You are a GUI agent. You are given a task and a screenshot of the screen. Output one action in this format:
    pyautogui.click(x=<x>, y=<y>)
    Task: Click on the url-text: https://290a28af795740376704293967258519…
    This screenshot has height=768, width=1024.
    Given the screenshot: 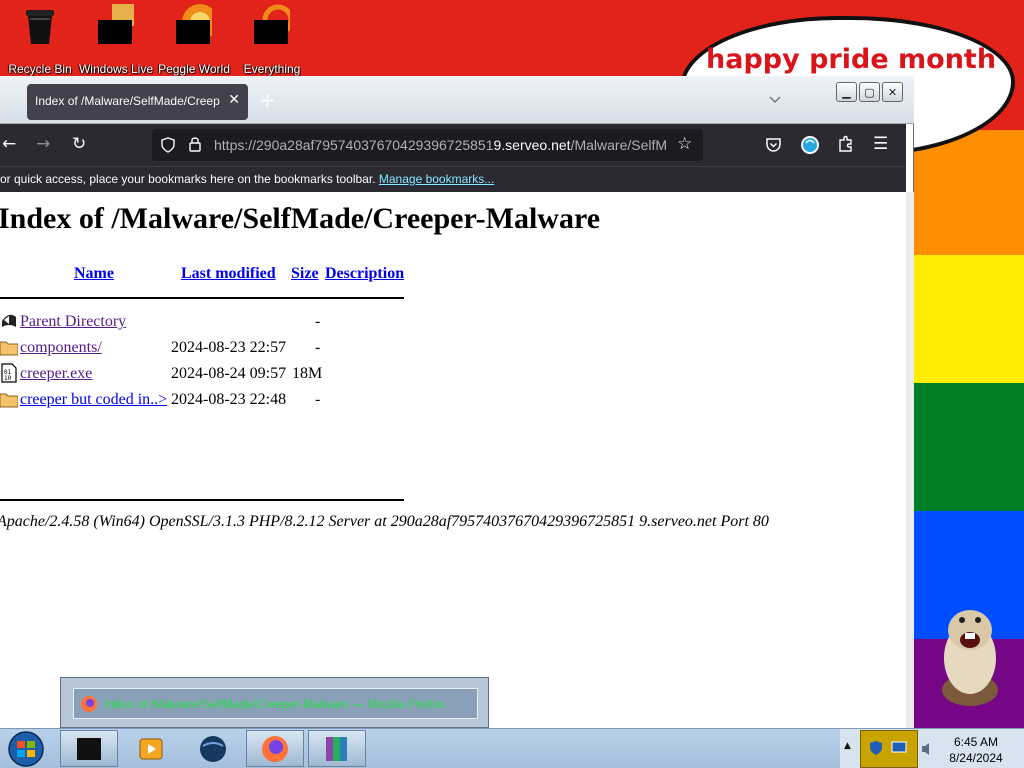 What is the action you would take?
    pyautogui.click(x=443, y=145)
    